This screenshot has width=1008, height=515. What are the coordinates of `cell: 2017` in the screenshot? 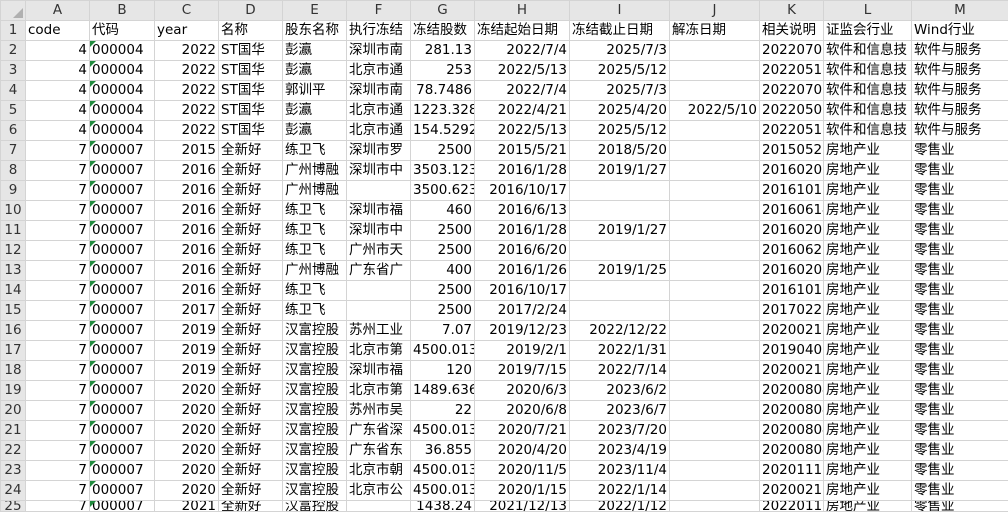 It's located at (186, 310).